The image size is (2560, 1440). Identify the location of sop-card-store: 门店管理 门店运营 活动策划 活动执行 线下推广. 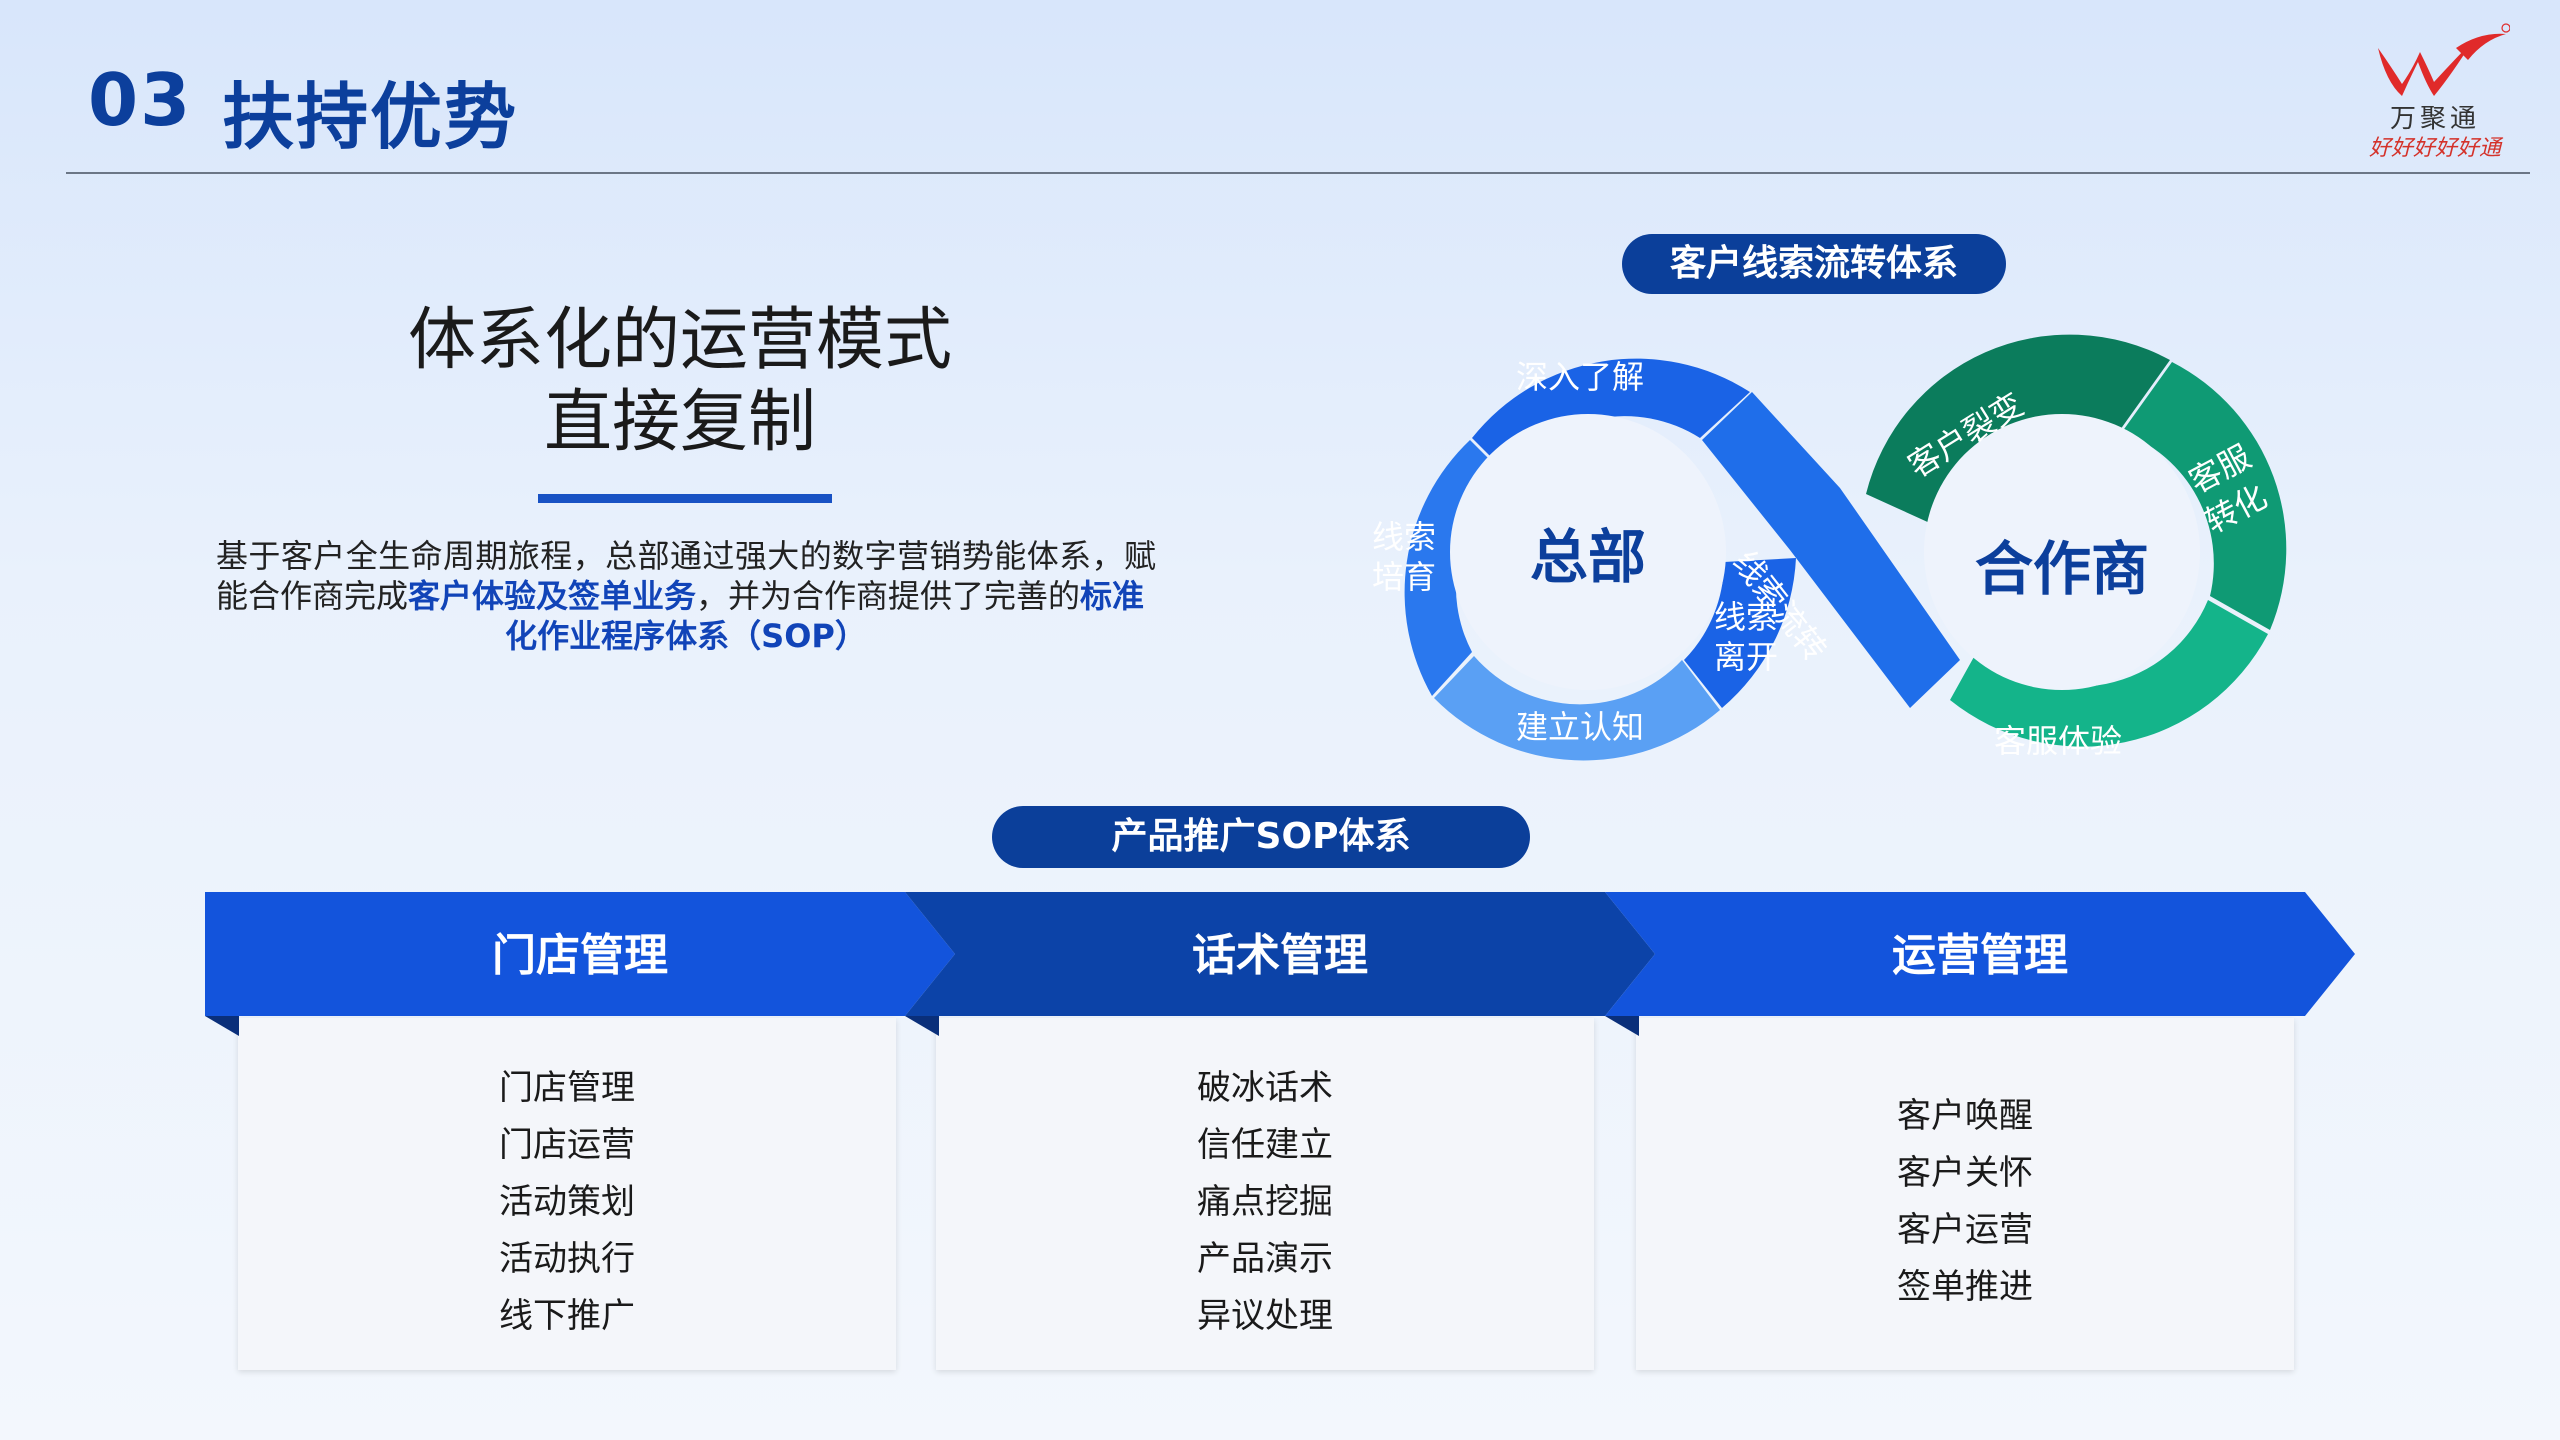
(567, 1194).